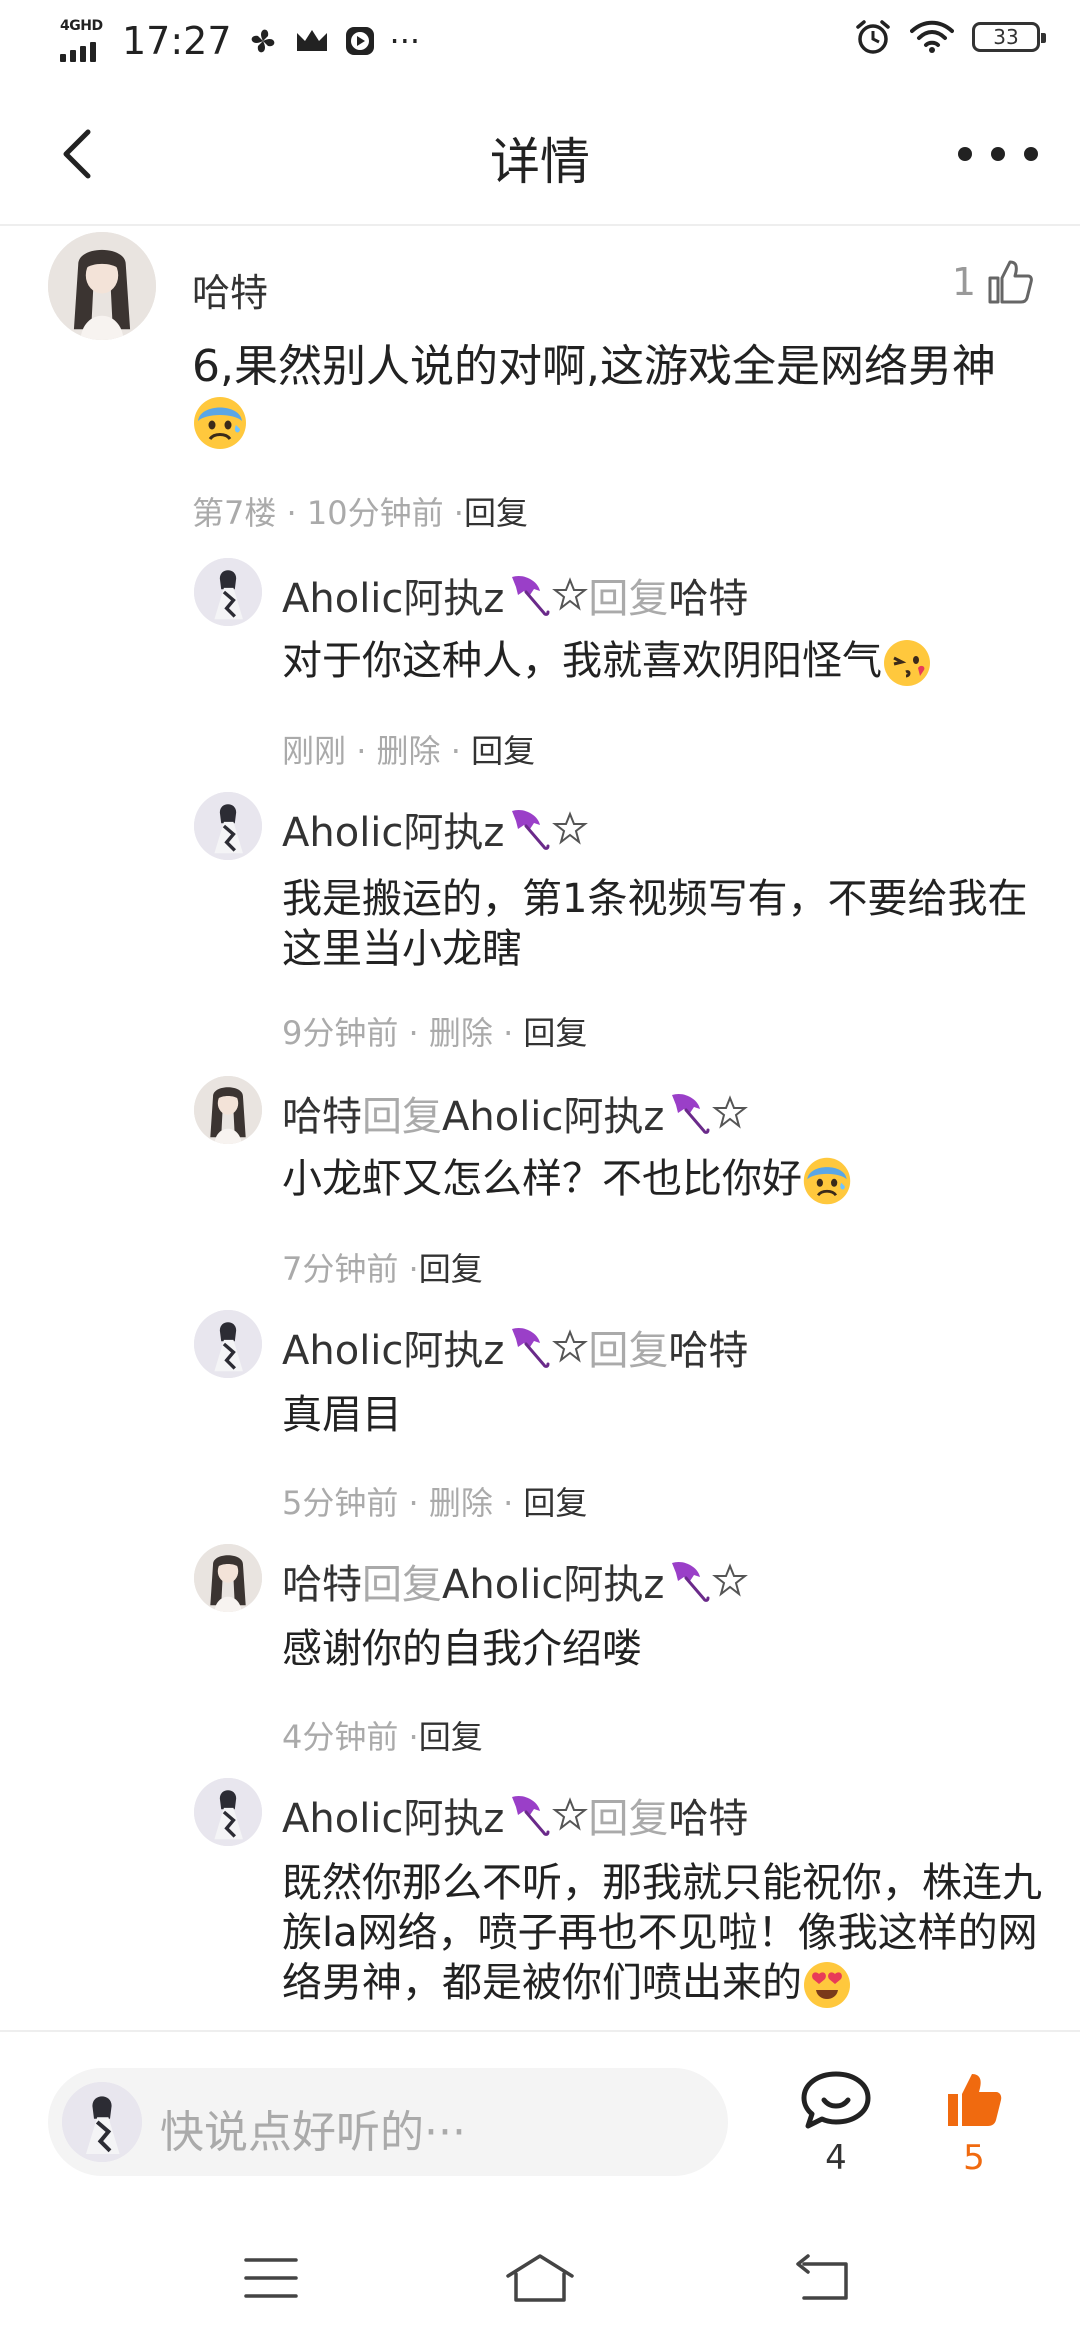  What do you see at coordinates (405, 41) in the screenshot?
I see `more-status-icon: ···` at bounding box center [405, 41].